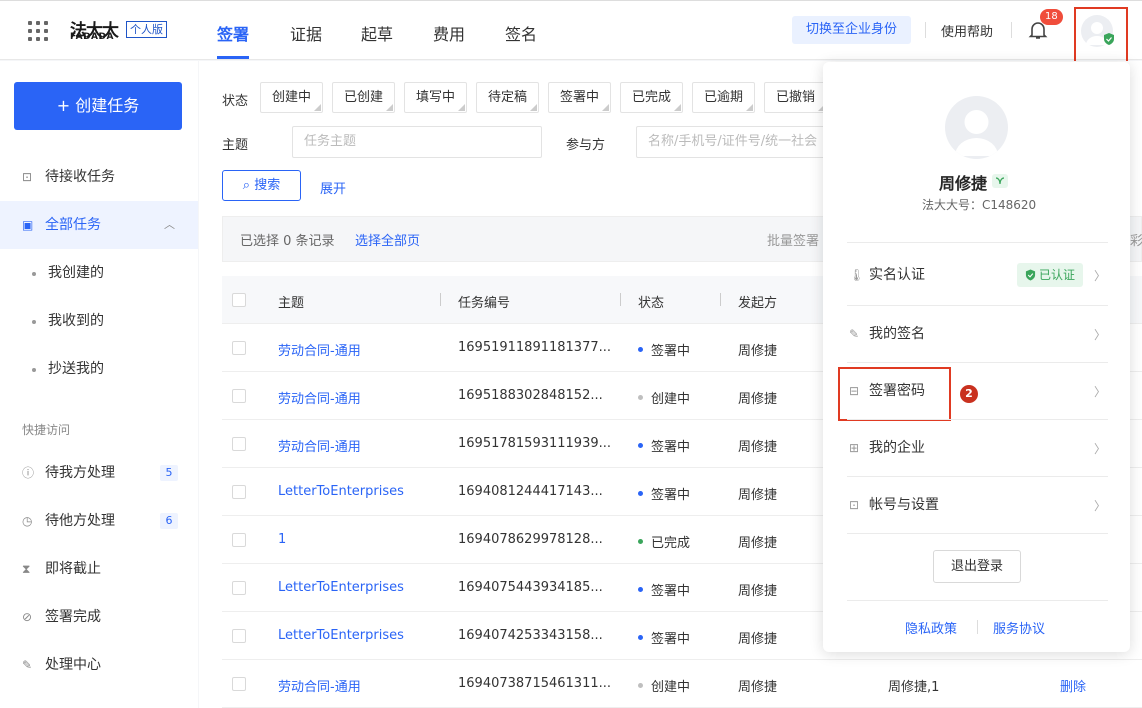 The image size is (1142, 708). I want to click on subject-label: 主题, so click(235, 145).